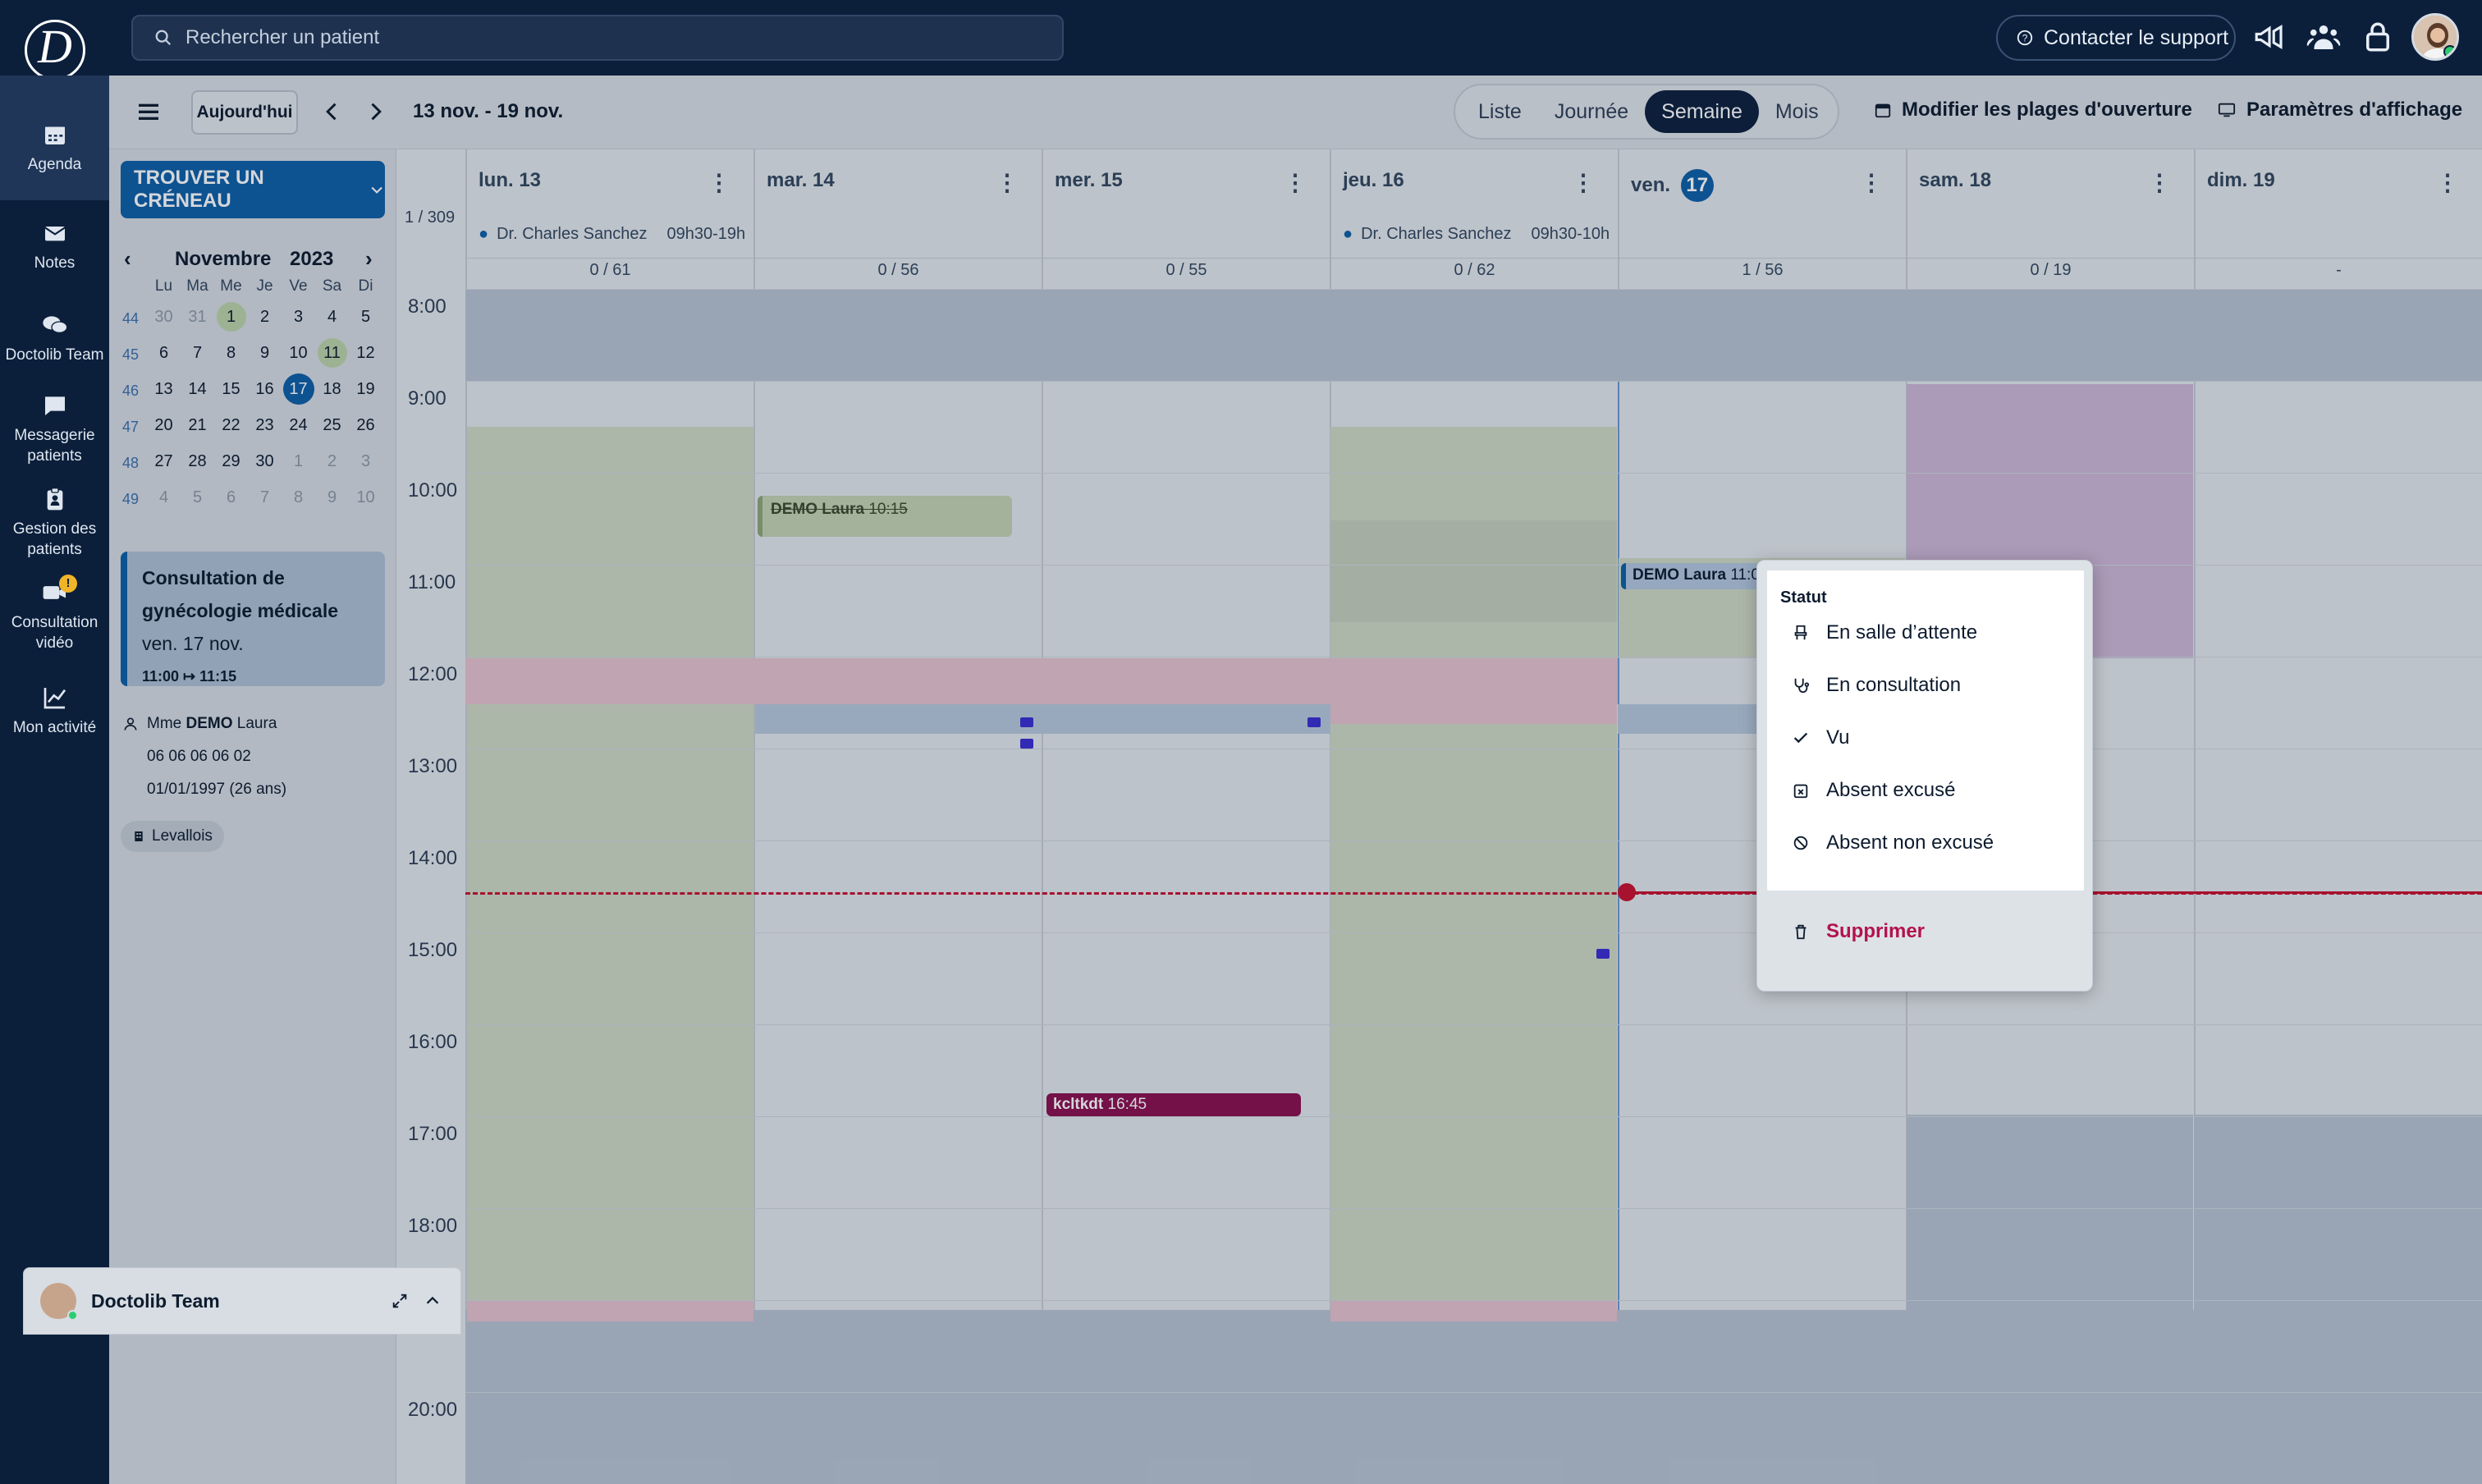 Image resolution: width=2482 pixels, height=1484 pixels. What do you see at coordinates (1800, 738) in the screenshot?
I see `check-icon` at bounding box center [1800, 738].